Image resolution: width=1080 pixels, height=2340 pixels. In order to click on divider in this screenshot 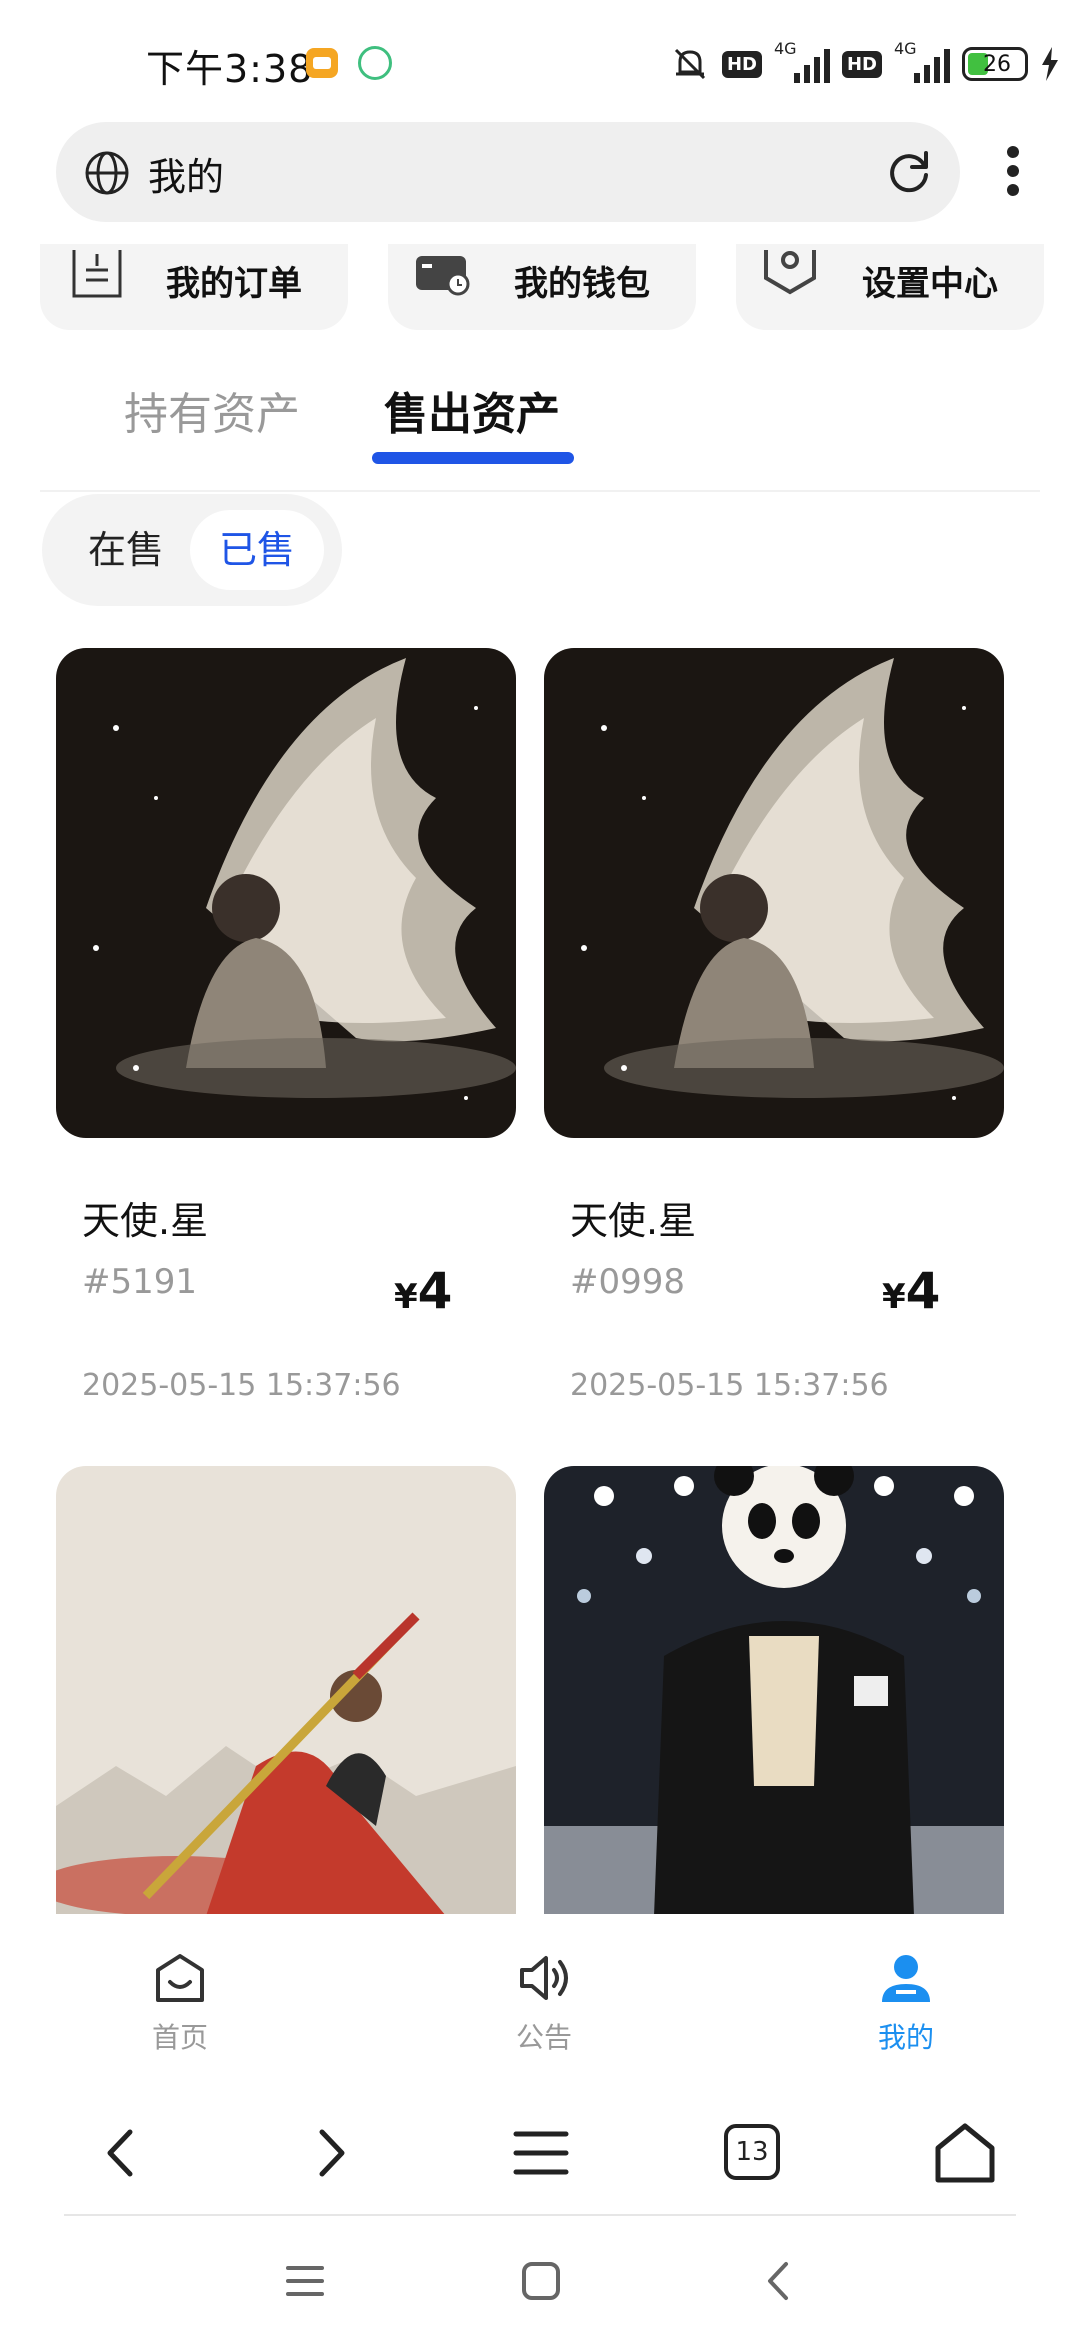, I will do `click(540, 491)`.